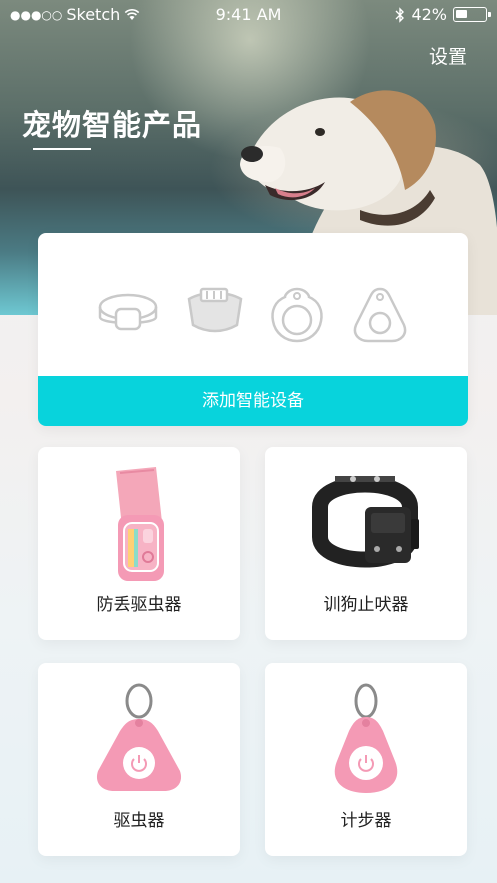 This screenshot has height=883, width=497. Describe the element at coordinates (380, 315) in the screenshot. I see `drop-tag-icon` at that location.